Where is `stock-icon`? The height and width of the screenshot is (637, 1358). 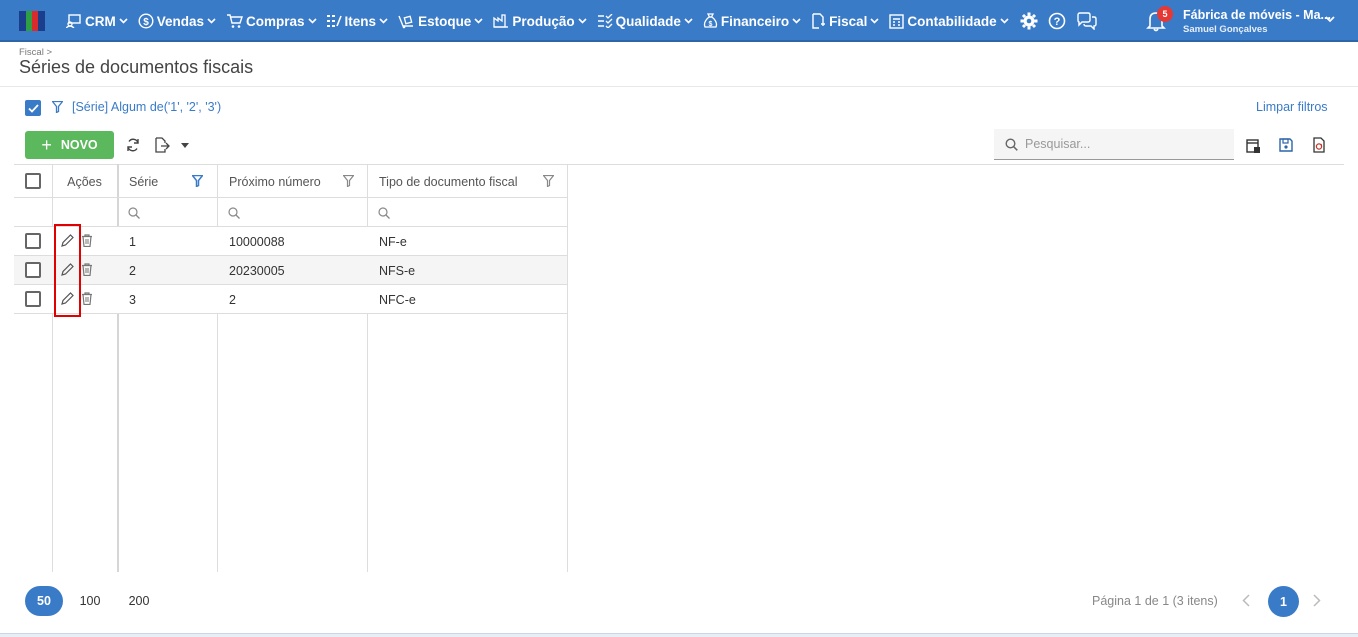
stock-icon is located at coordinates (406, 21).